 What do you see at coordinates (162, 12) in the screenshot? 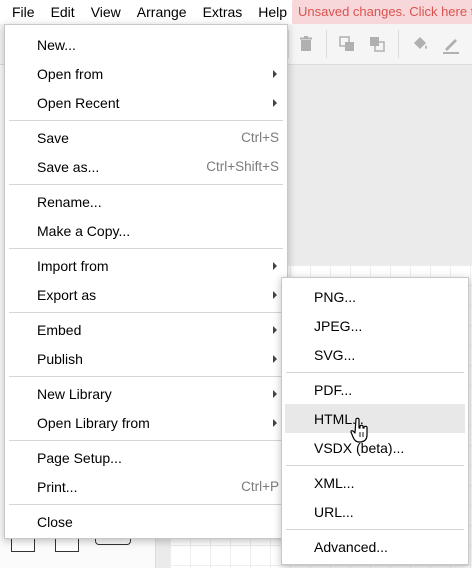
I see `menu-arrange: Arrange` at bounding box center [162, 12].